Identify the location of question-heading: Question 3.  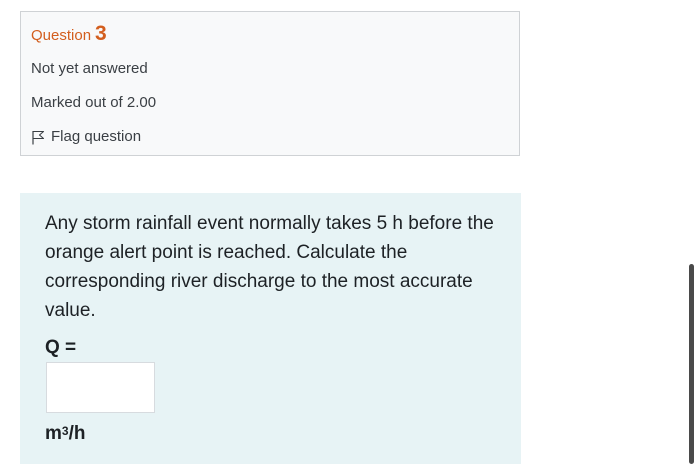
(69, 34).